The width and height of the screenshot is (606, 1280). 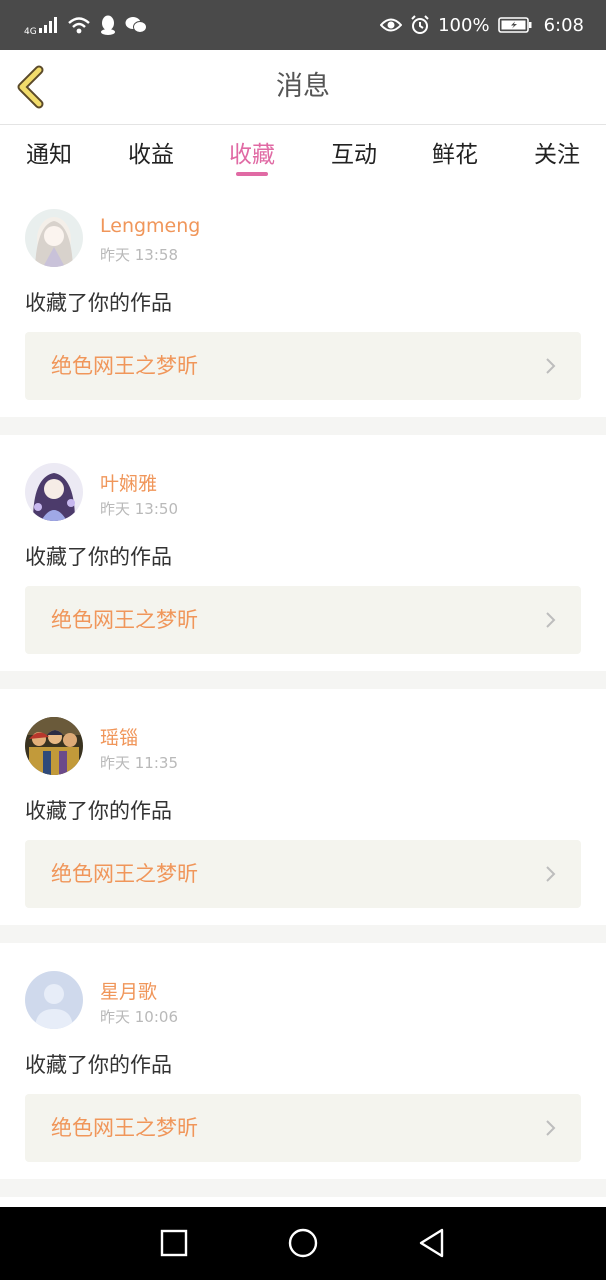 What do you see at coordinates (563, 25) in the screenshot?
I see `clock-time: 6:08` at bounding box center [563, 25].